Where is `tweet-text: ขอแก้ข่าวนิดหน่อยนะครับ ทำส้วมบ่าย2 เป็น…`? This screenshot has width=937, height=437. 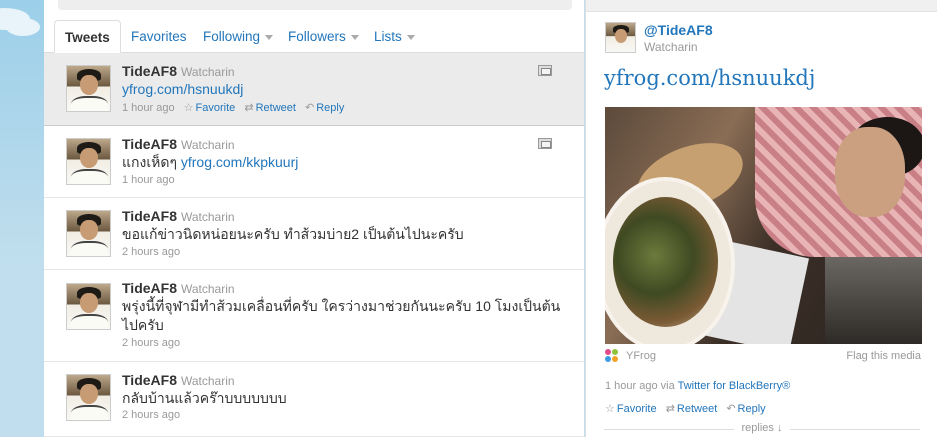 tweet-text: ขอแก้ข่าวนิดหน่อยนะครับ ทำส้วมบ่าย2 เป็น… is located at coordinates (293, 234).